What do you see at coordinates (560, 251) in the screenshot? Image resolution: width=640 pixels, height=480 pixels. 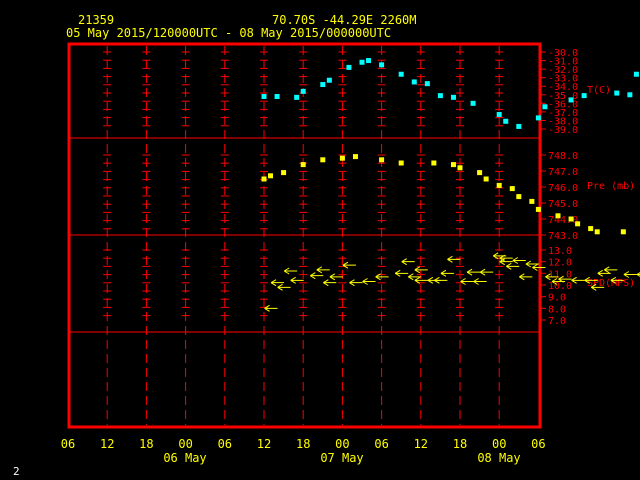 I see `y-tick-label: 13.0` at bounding box center [560, 251].